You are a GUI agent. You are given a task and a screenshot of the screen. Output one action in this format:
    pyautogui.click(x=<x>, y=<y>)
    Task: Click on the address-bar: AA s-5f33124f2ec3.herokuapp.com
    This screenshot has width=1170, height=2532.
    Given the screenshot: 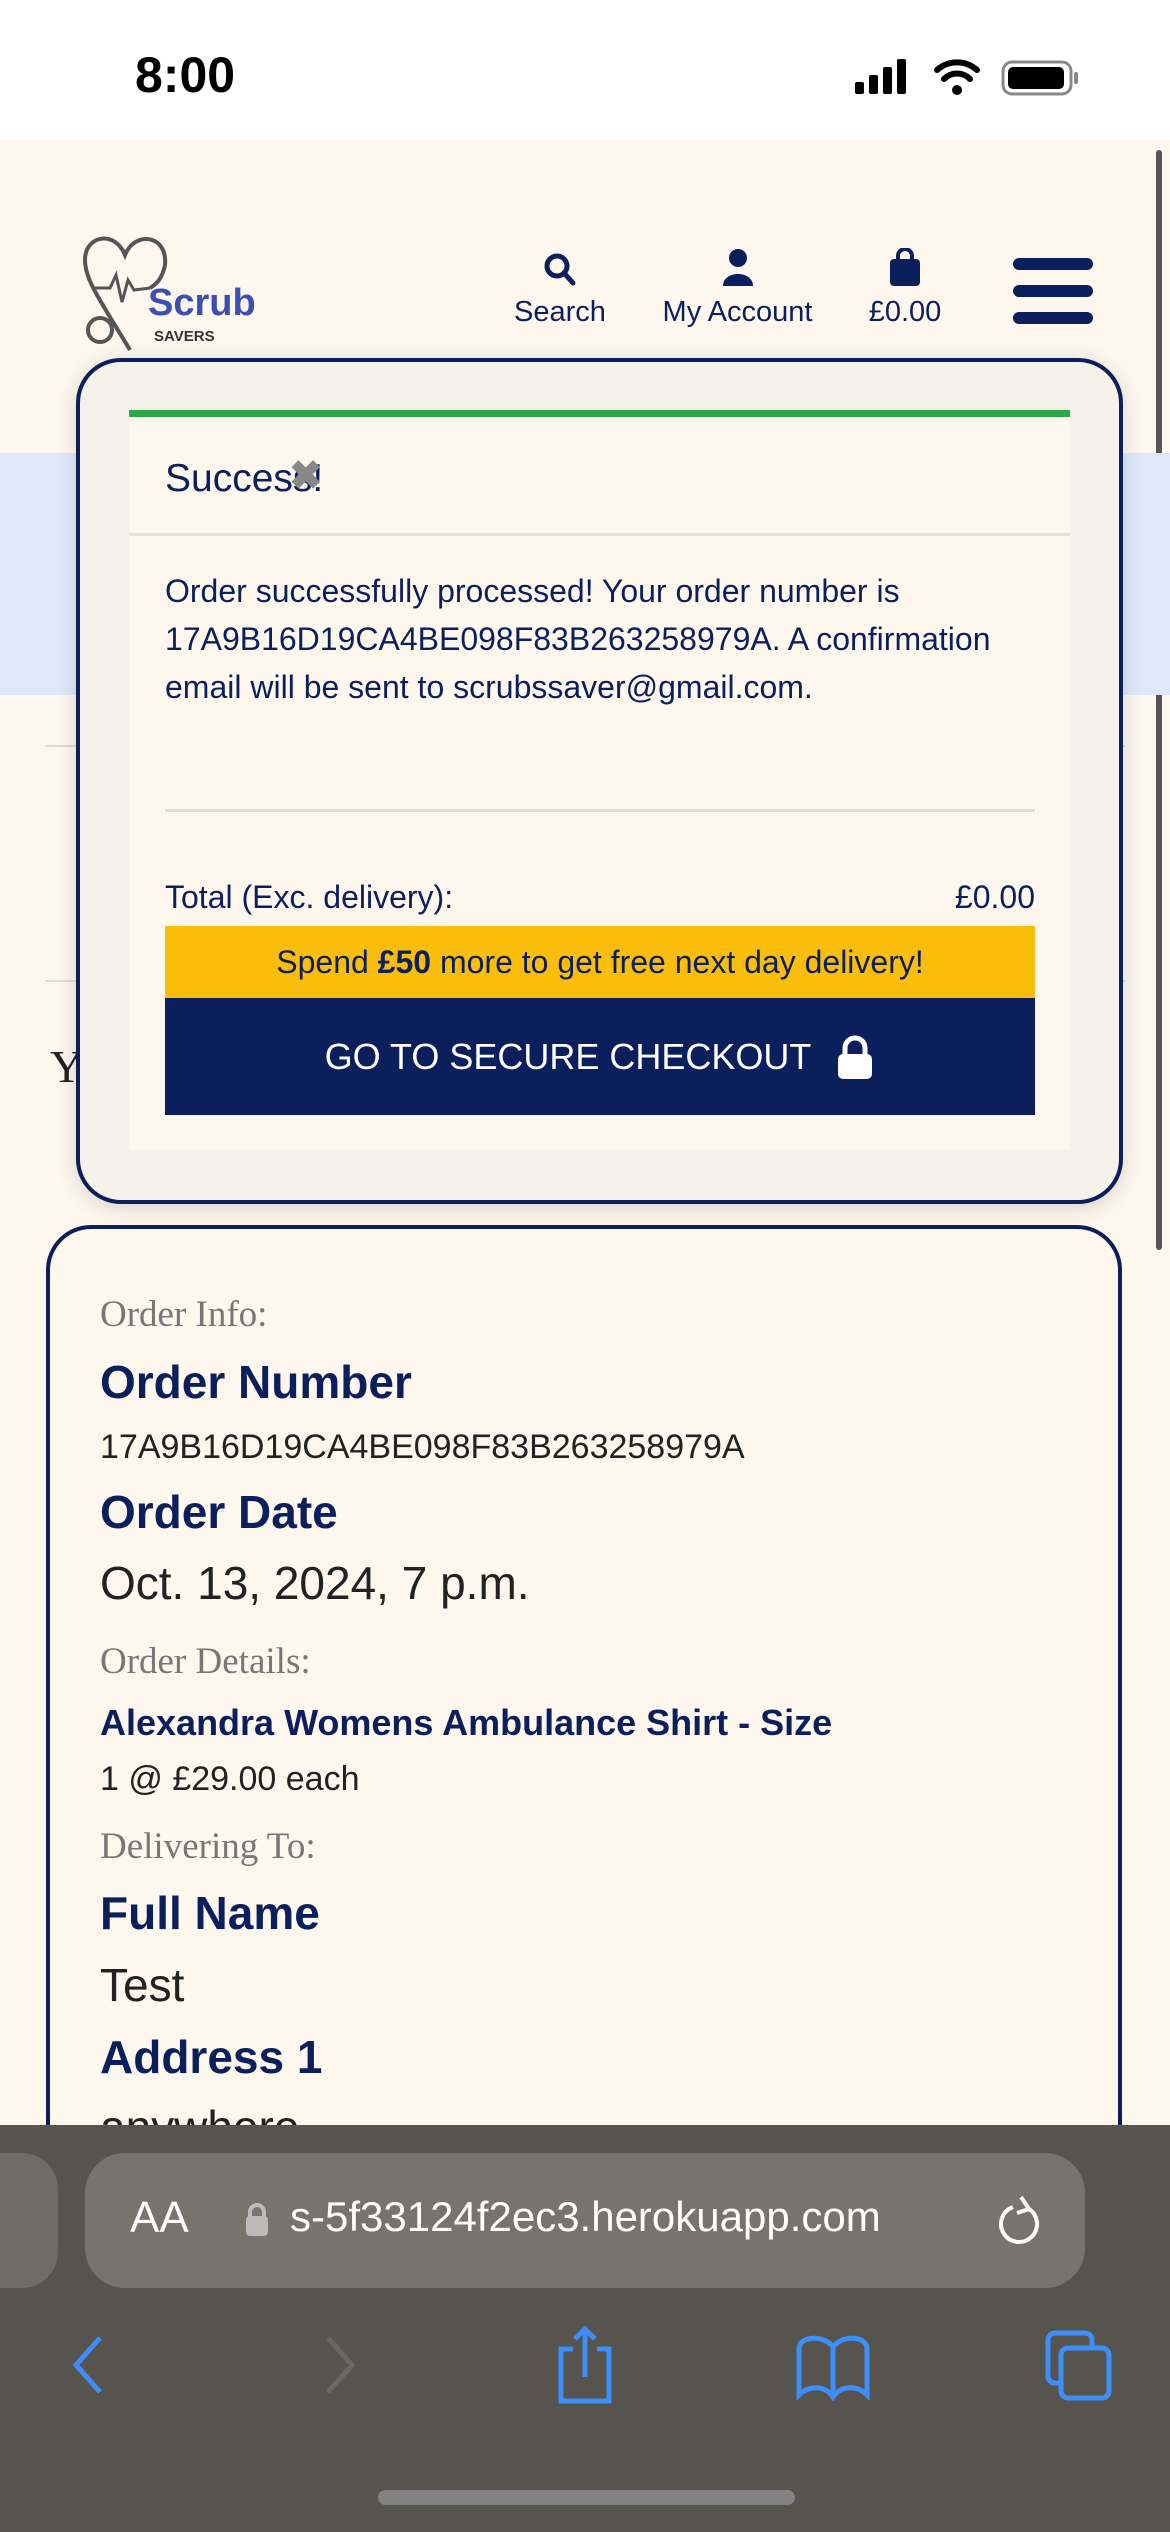 What is the action you would take?
    pyautogui.click(x=585, y=2220)
    